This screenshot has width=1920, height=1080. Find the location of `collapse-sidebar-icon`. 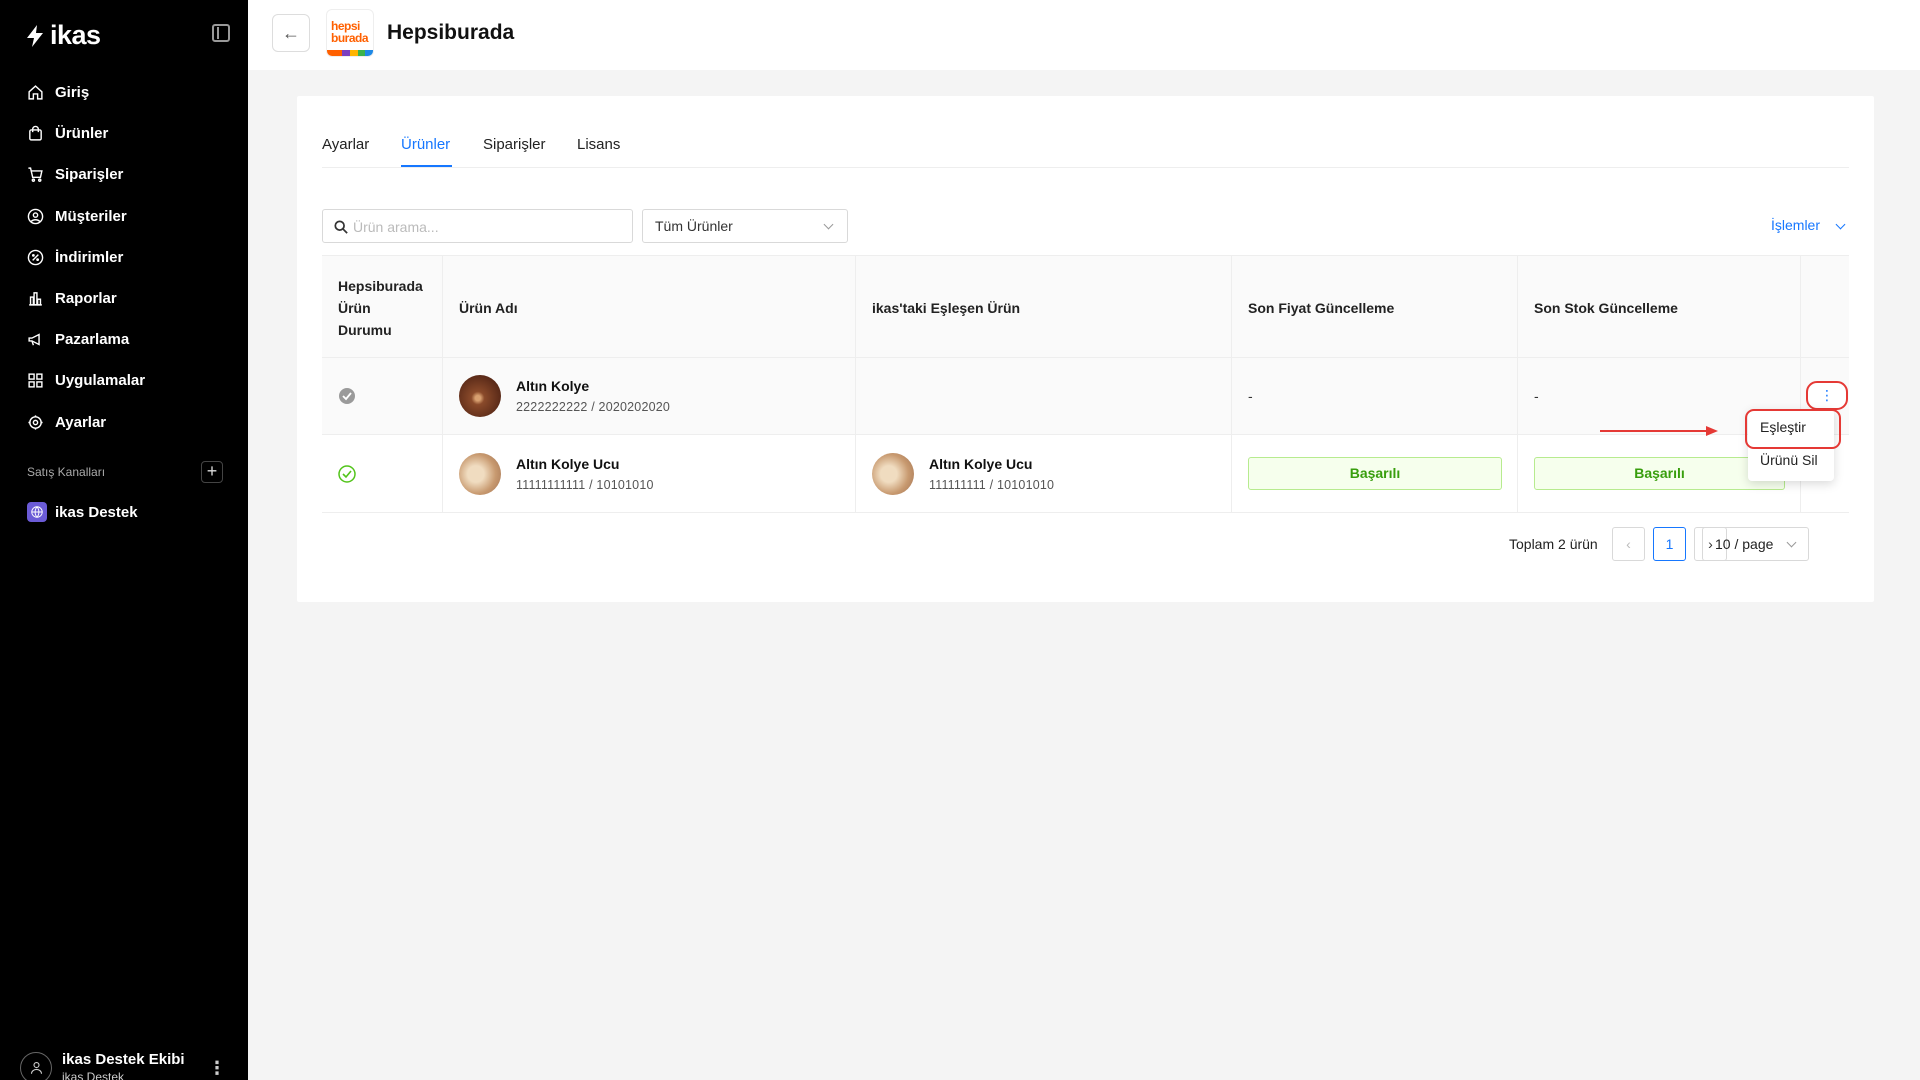

collapse-sidebar-icon is located at coordinates (221, 33).